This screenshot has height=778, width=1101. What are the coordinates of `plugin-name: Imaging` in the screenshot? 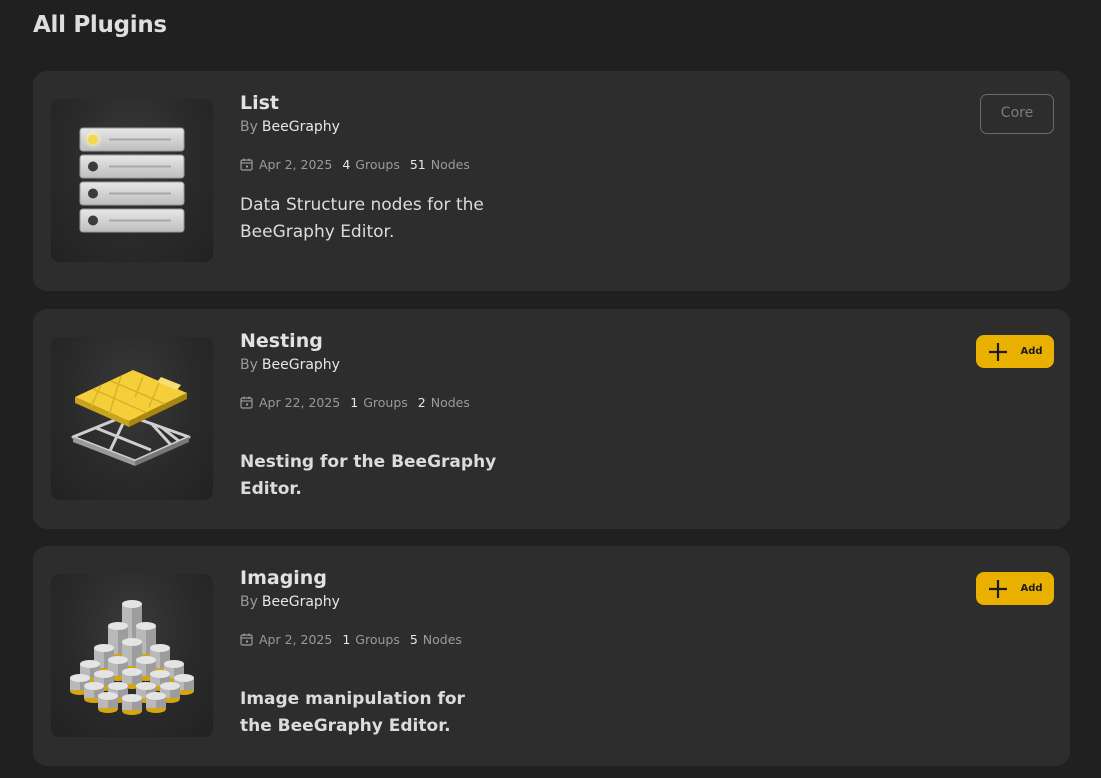 It's located at (510, 578).